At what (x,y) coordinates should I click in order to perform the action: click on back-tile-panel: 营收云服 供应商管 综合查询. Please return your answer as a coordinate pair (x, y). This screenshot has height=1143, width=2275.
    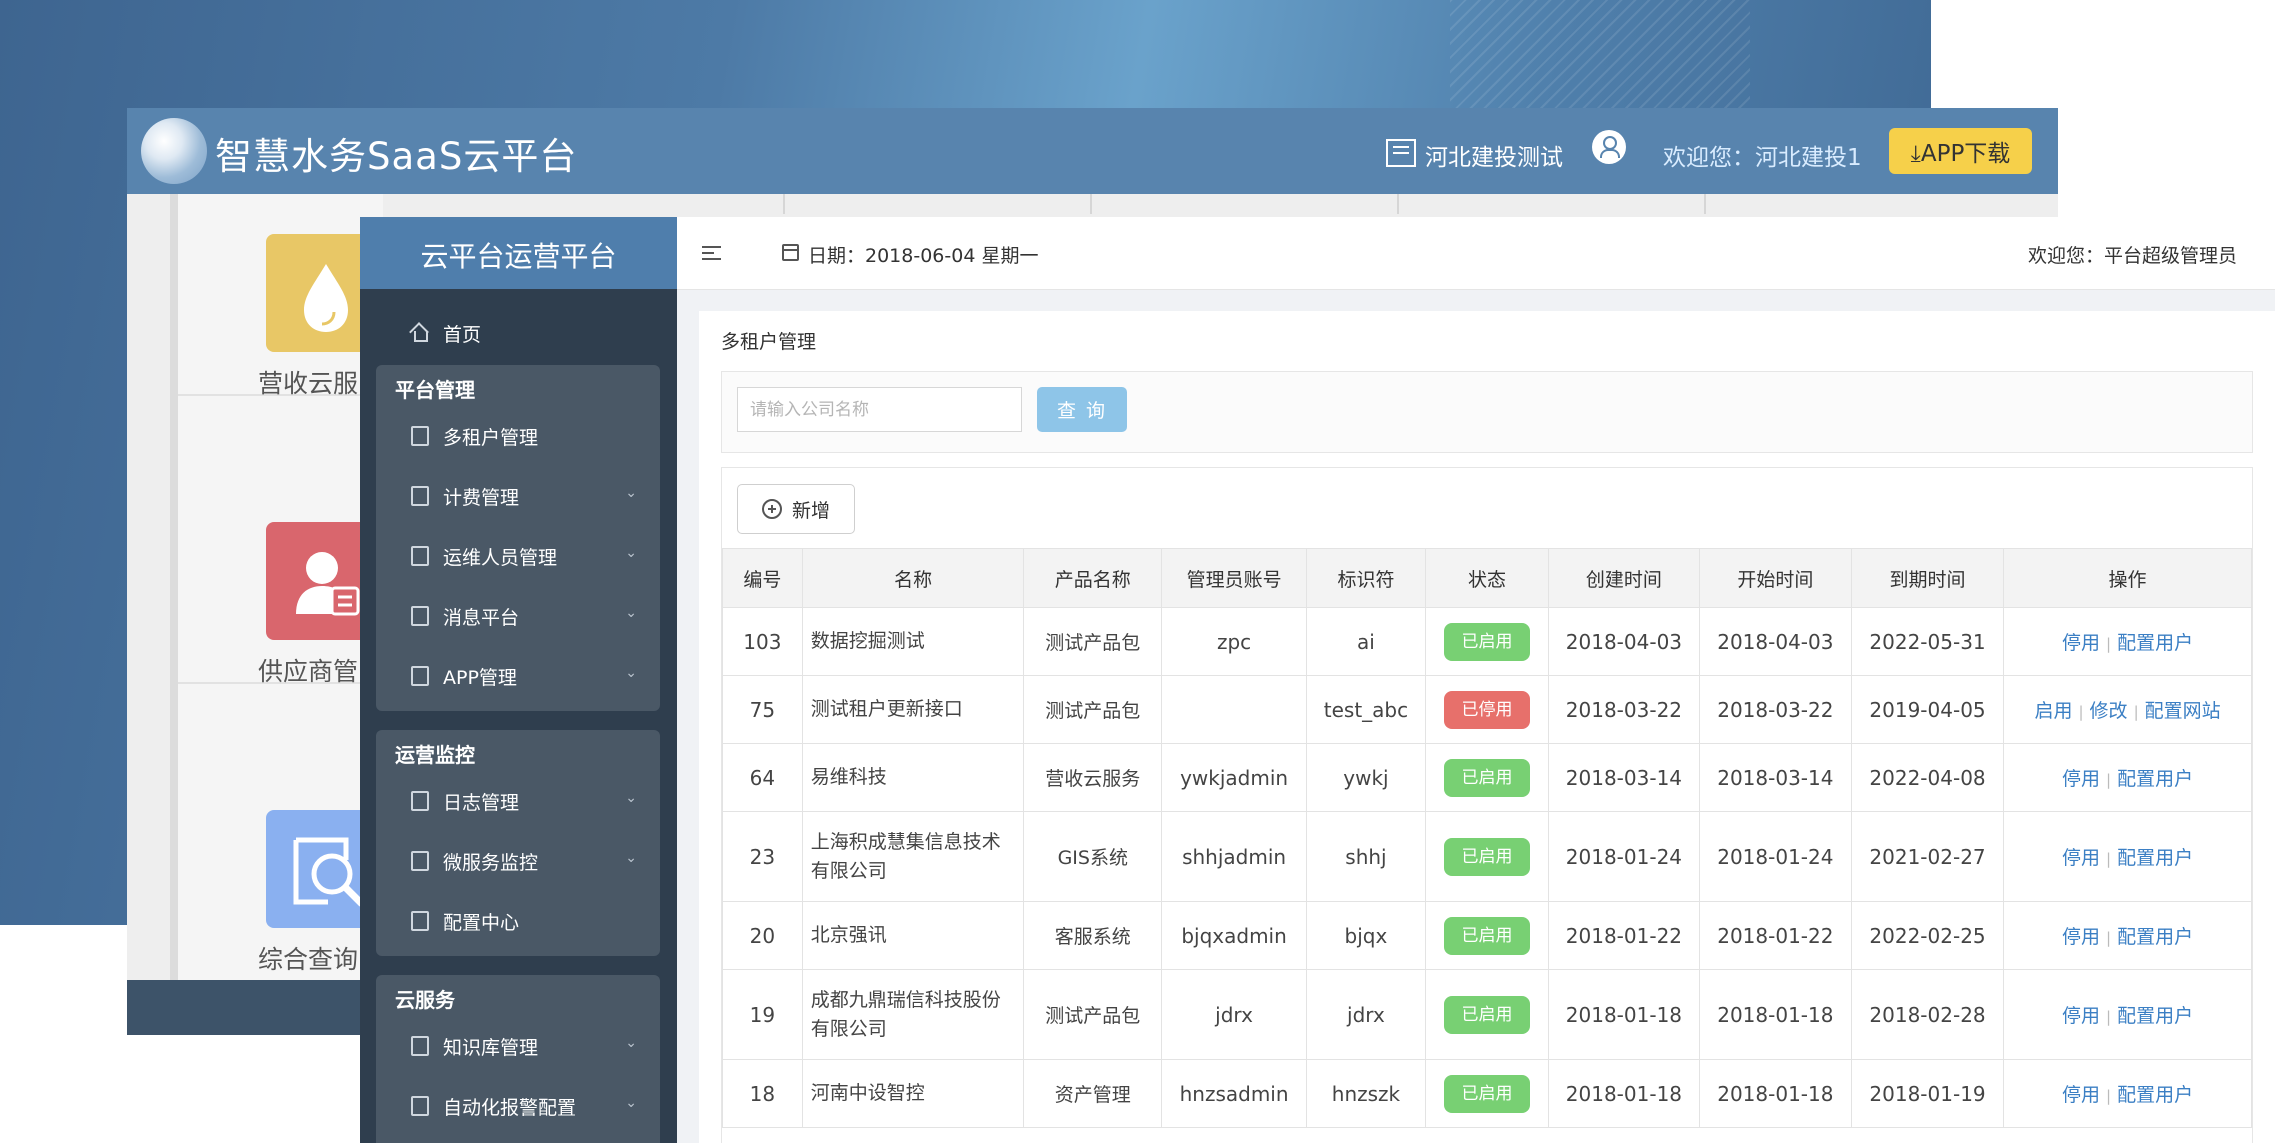
    Looking at the image, I should click on (282, 614).